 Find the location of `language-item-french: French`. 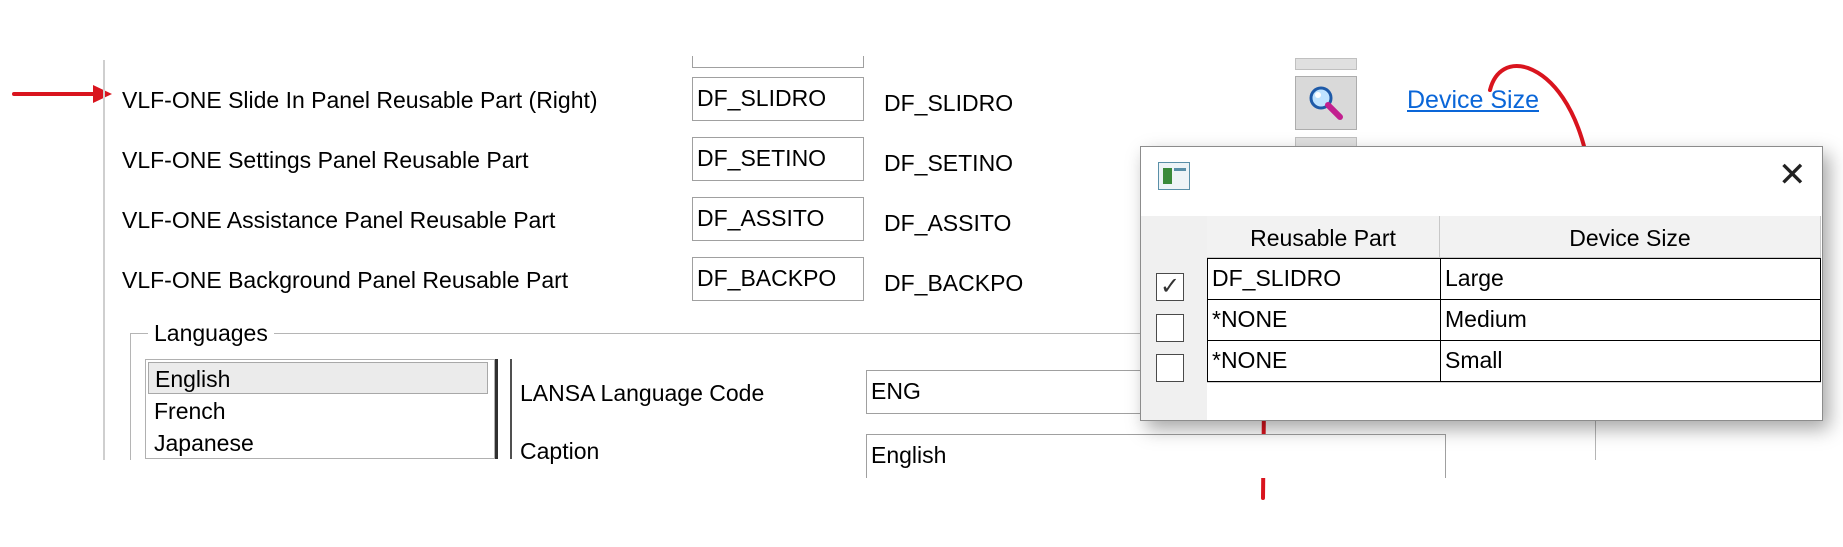

language-item-french: French is located at coordinates (318, 411).